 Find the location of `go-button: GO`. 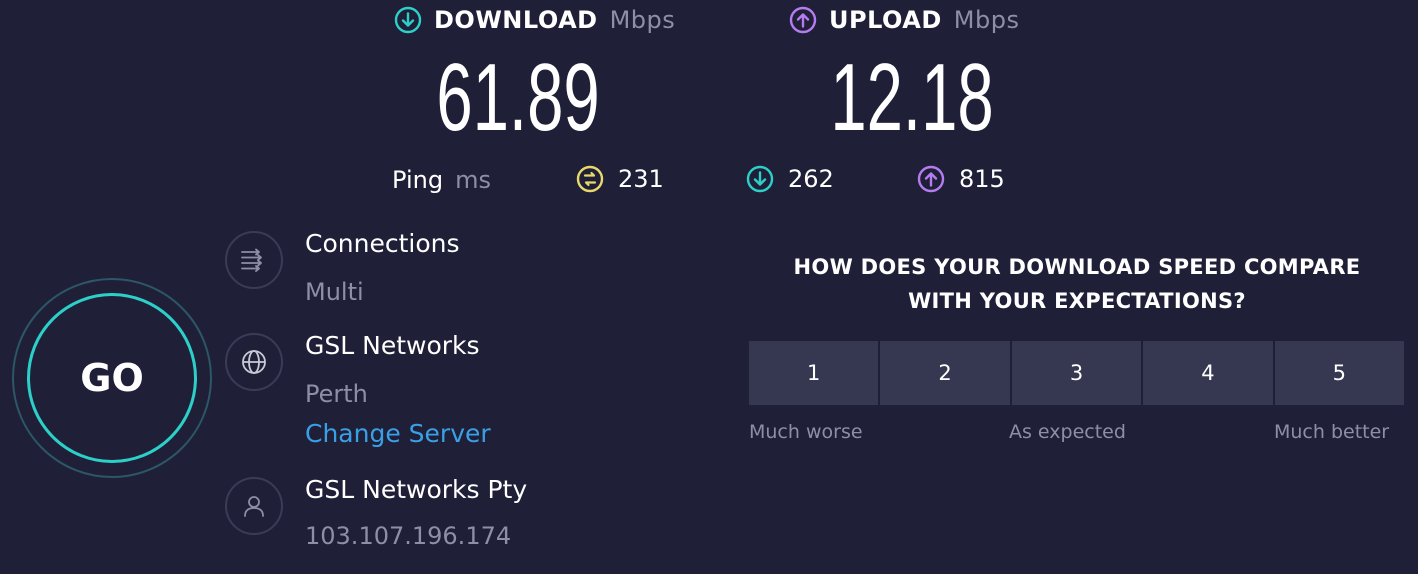

go-button: GO is located at coordinates (112, 378).